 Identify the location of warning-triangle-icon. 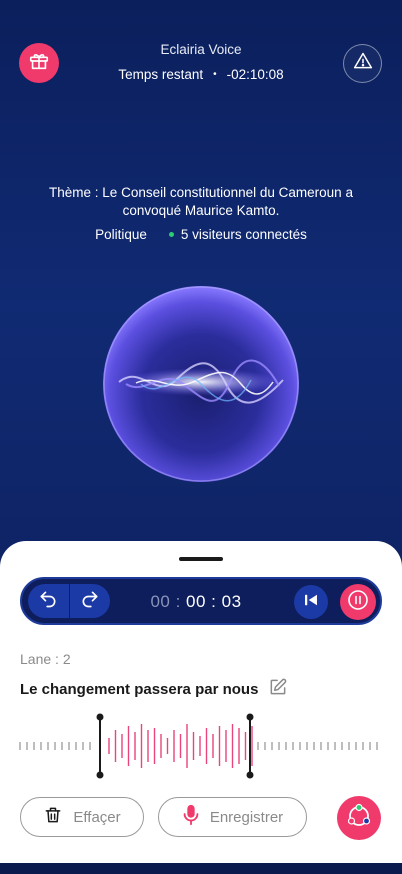
(363, 63).